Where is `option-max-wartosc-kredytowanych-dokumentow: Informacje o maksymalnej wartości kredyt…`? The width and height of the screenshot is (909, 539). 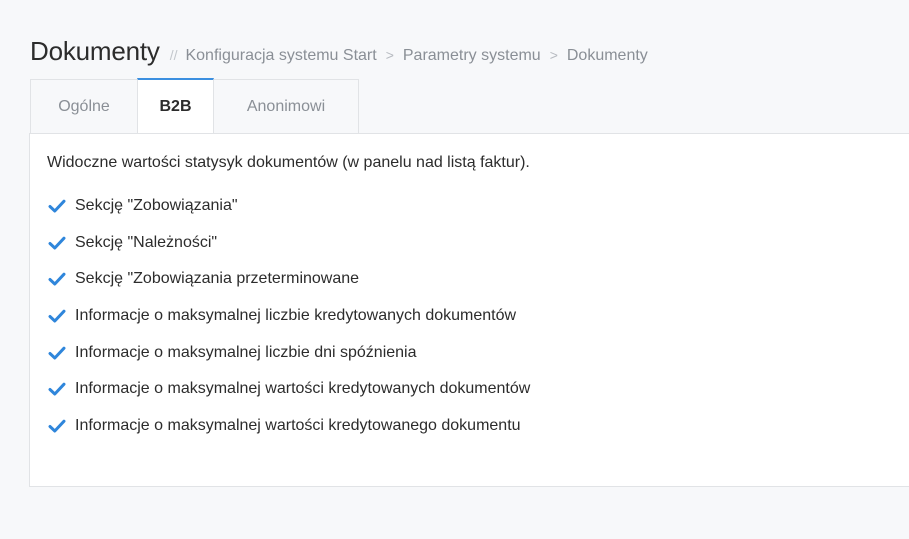
option-max-wartosc-kredytowanych-dokumentow: Informacje o maksymalnej wartości kredyt… is located at coordinates (288, 389).